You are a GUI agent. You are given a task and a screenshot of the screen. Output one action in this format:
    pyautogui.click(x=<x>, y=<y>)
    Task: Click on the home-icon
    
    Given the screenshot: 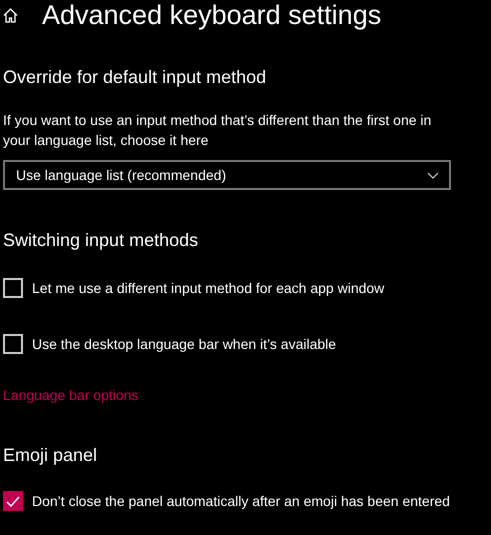 What is the action you would take?
    pyautogui.click(x=10, y=15)
    